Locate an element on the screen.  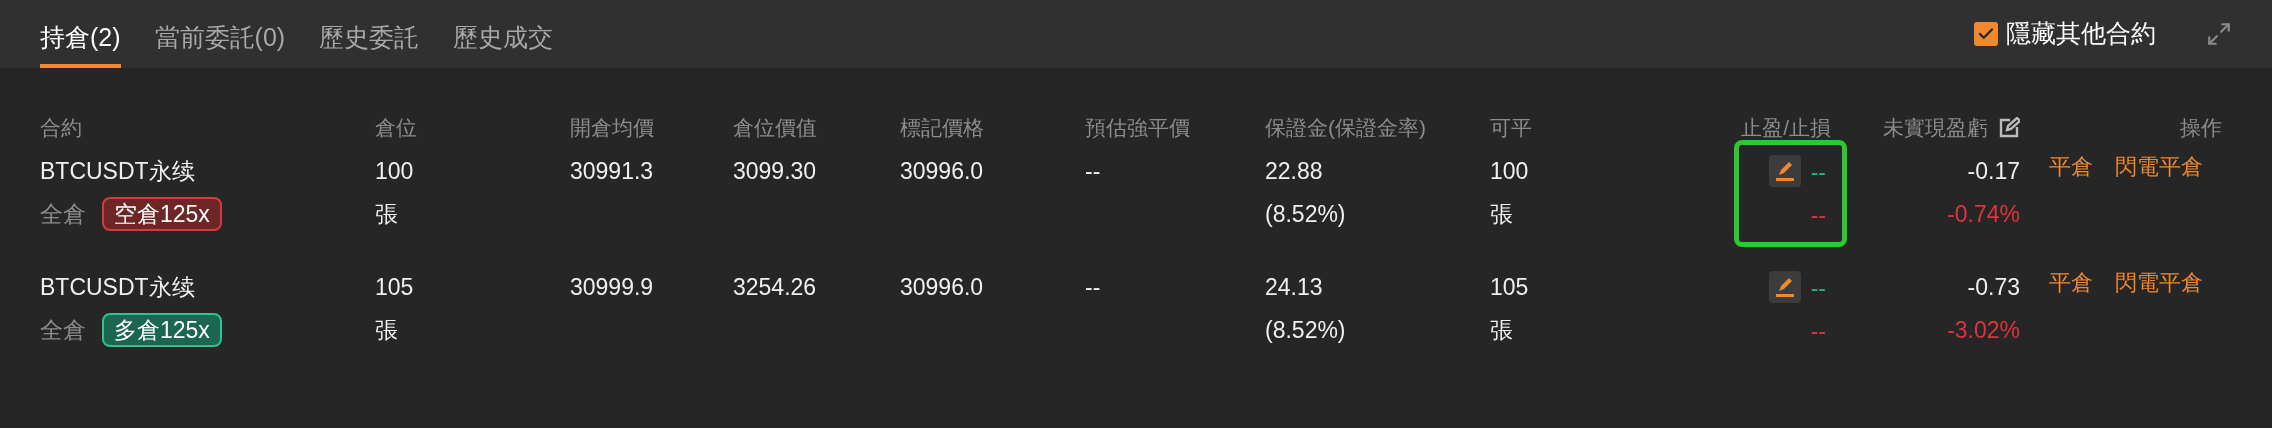
column-header: 操作 is located at coordinates (2201, 128).